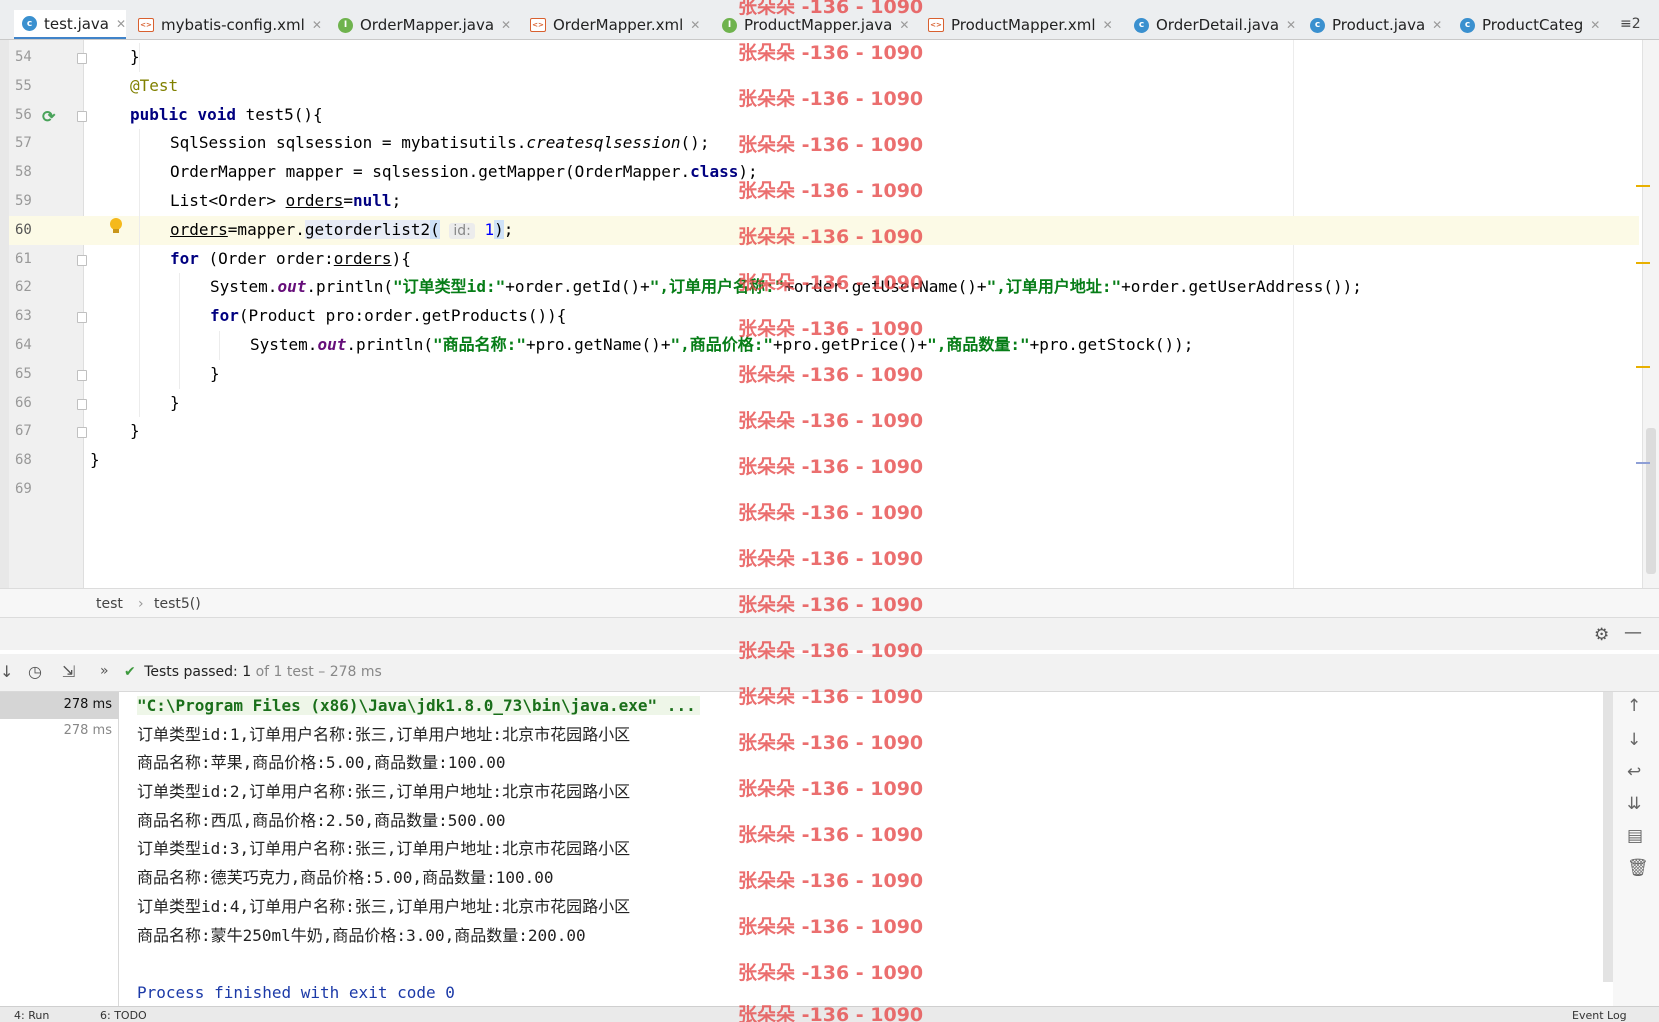 The width and height of the screenshot is (1659, 1022). What do you see at coordinates (1634, 706) in the screenshot?
I see `arrow-up-icon: ↑` at bounding box center [1634, 706].